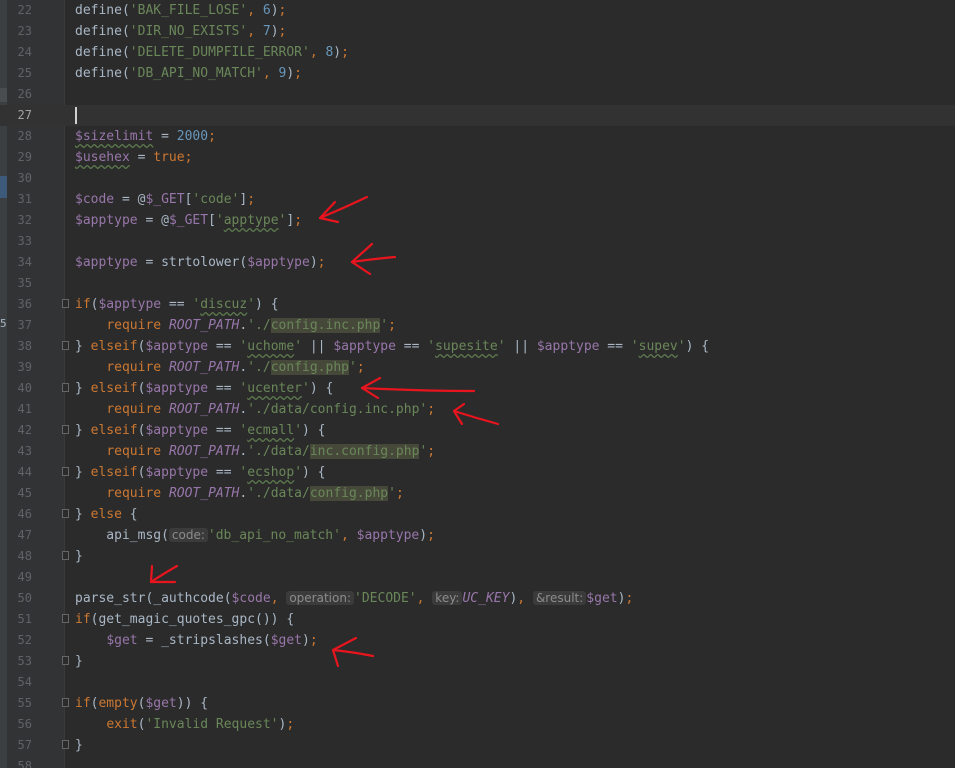 This screenshot has height=768, width=955. Describe the element at coordinates (24, 157) in the screenshot. I see `line-number: 29` at that location.